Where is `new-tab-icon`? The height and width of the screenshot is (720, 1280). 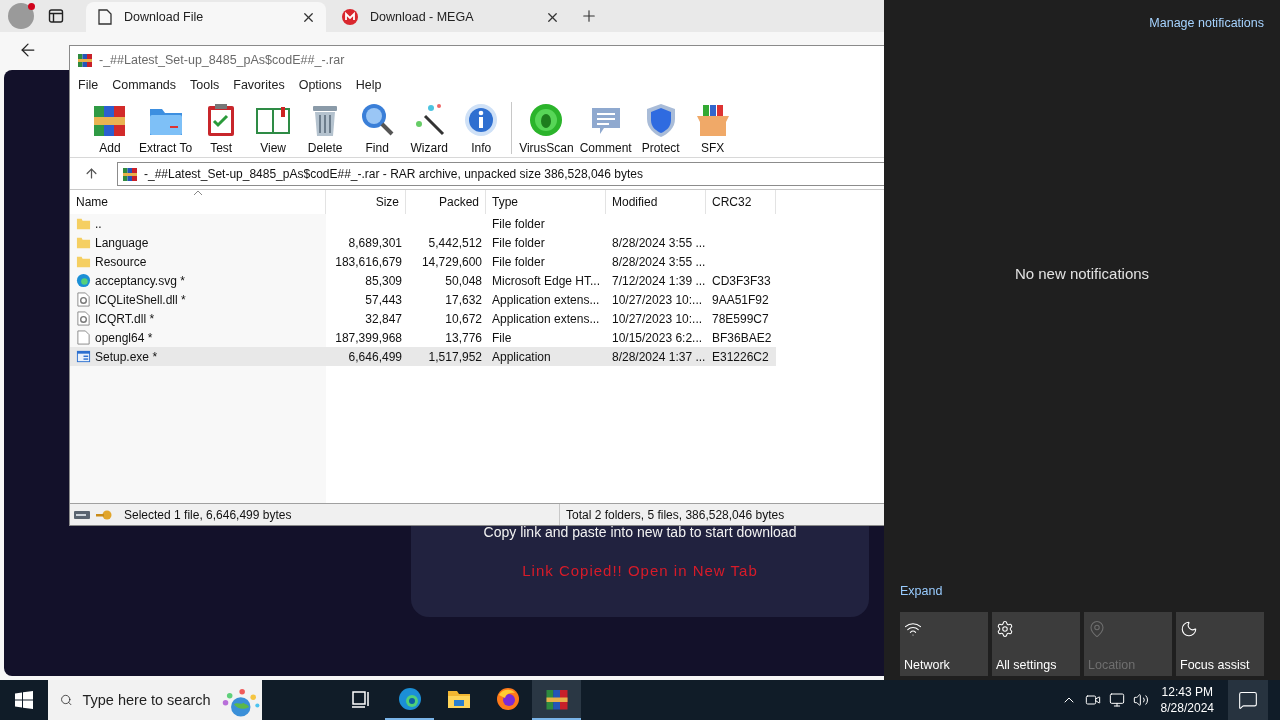 new-tab-icon is located at coordinates (589, 16).